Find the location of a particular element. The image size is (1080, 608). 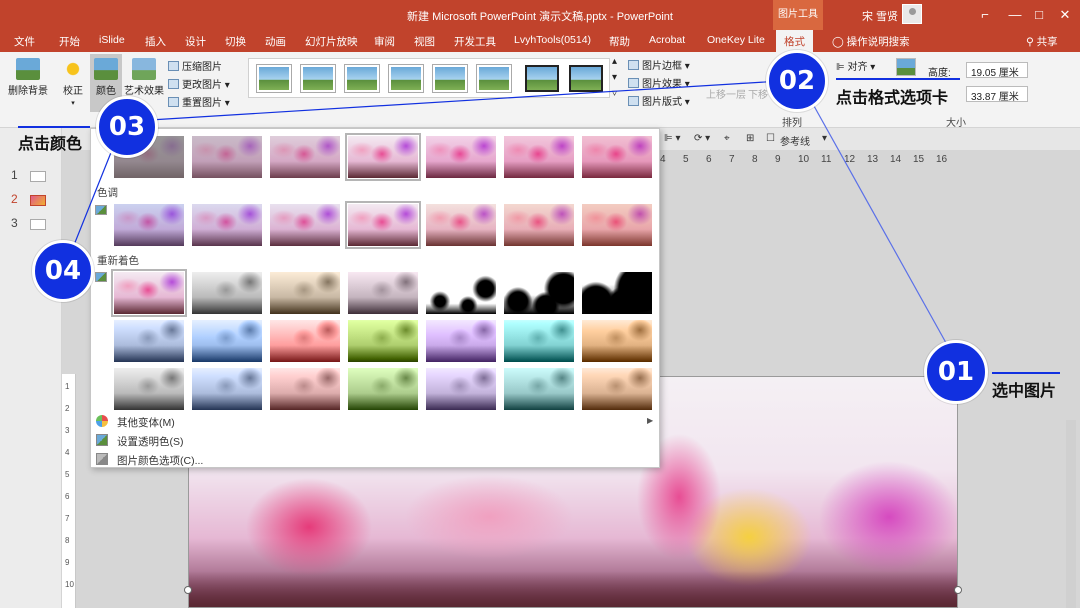

tab-review: 审阅 is located at coordinates (384, 41).